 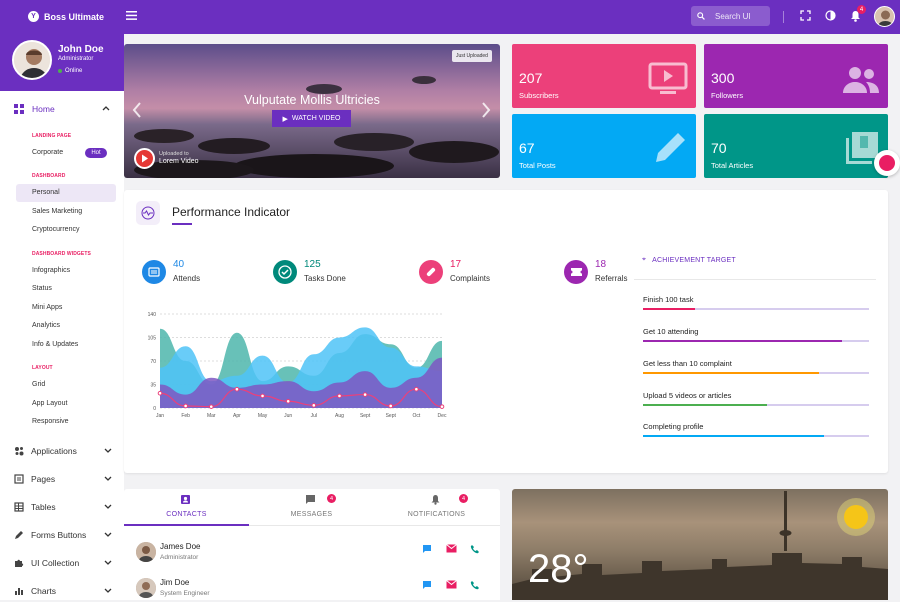 I want to click on sidebar-item-status: Status, so click(x=42, y=288).